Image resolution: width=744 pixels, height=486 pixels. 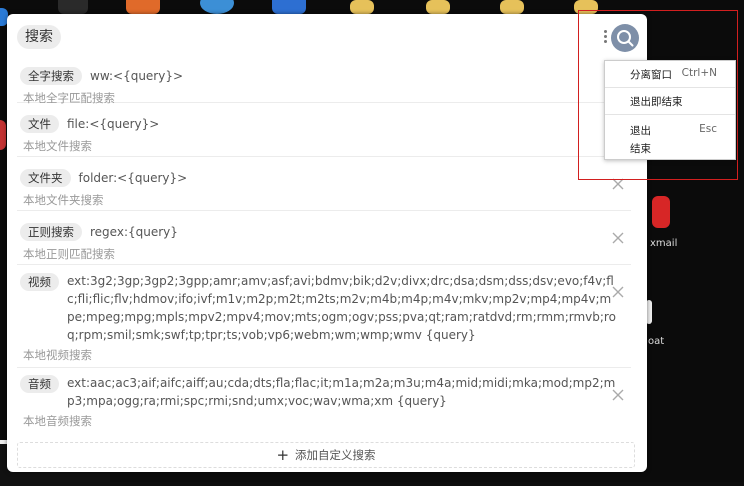 What do you see at coordinates (324, 238) in the screenshot?
I see `list-item: 正则搜索 regex:{query} 本地正则匹配搜索` at bounding box center [324, 238].